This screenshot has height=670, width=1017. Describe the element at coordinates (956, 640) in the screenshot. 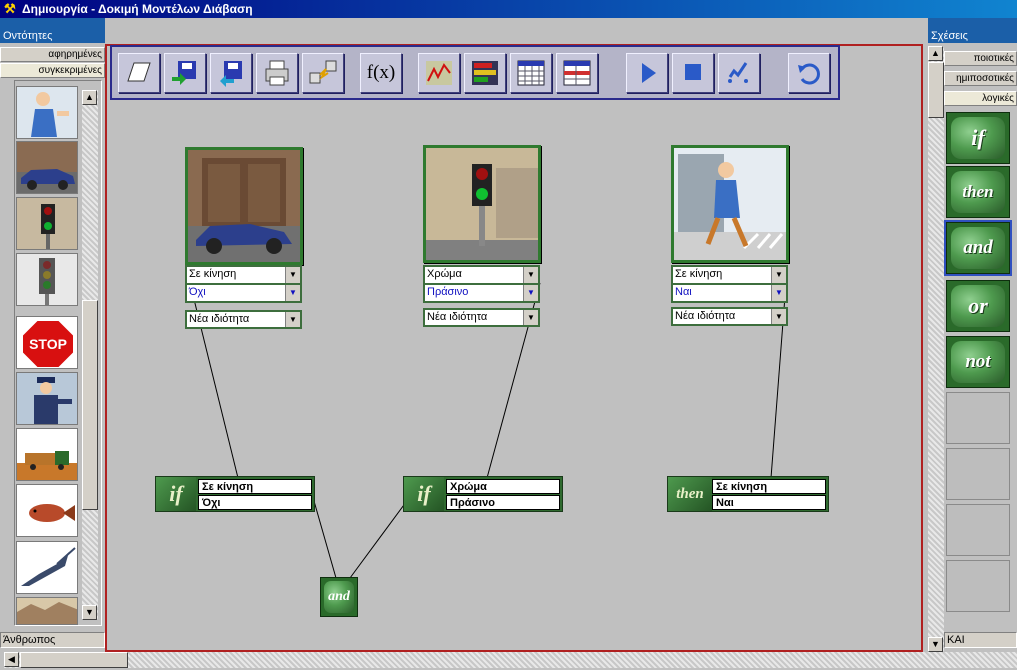

I see `relation-status-text: ΚΑΙ` at that location.